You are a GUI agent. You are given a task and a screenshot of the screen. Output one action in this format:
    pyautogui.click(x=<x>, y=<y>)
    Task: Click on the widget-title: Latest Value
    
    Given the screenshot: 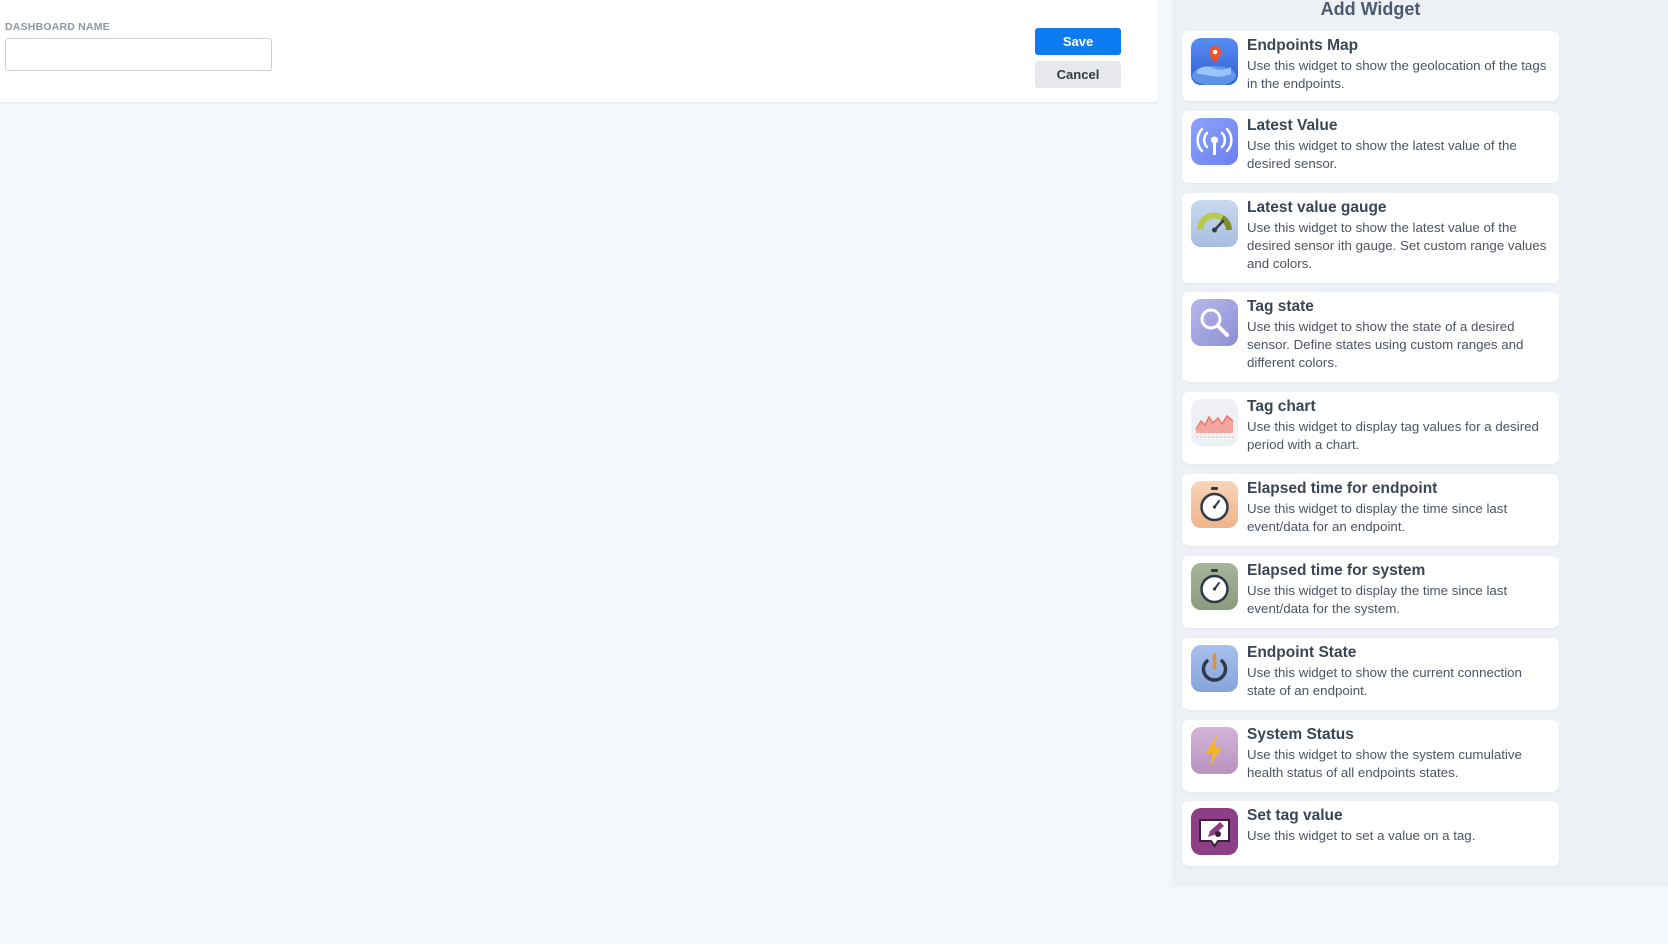 What is the action you would take?
    pyautogui.click(x=1292, y=125)
    